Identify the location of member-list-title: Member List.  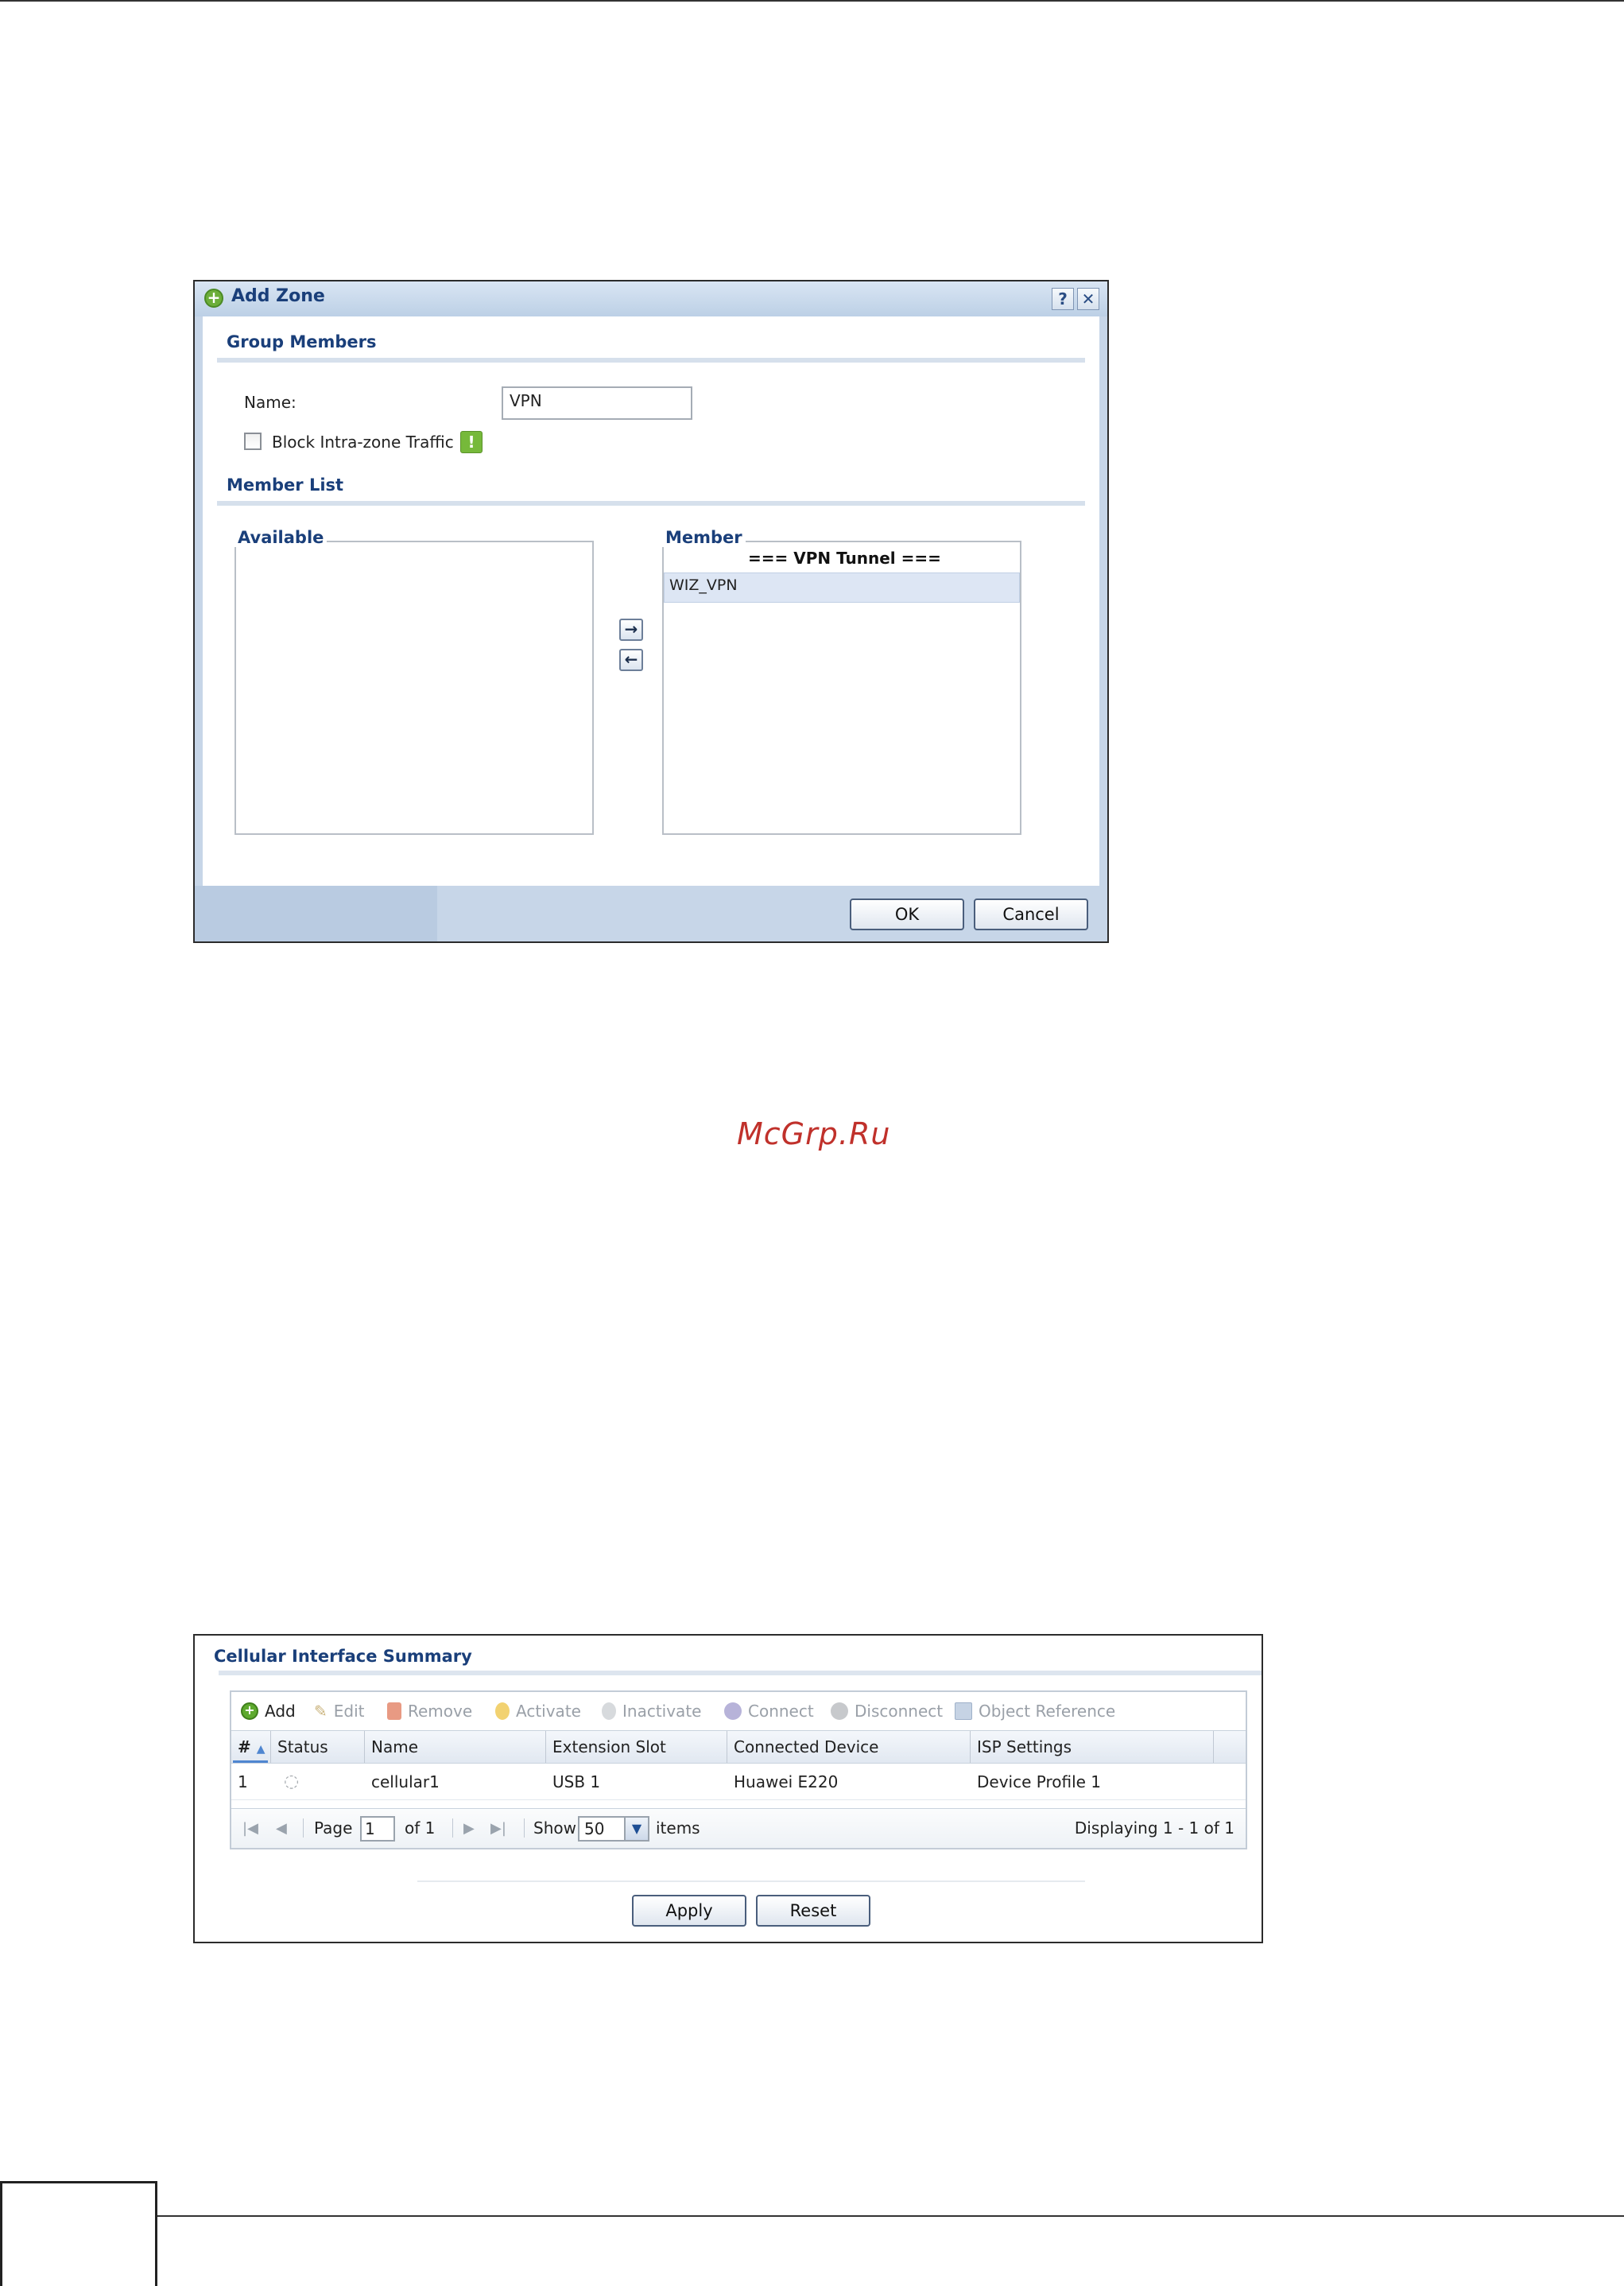
(285, 485).